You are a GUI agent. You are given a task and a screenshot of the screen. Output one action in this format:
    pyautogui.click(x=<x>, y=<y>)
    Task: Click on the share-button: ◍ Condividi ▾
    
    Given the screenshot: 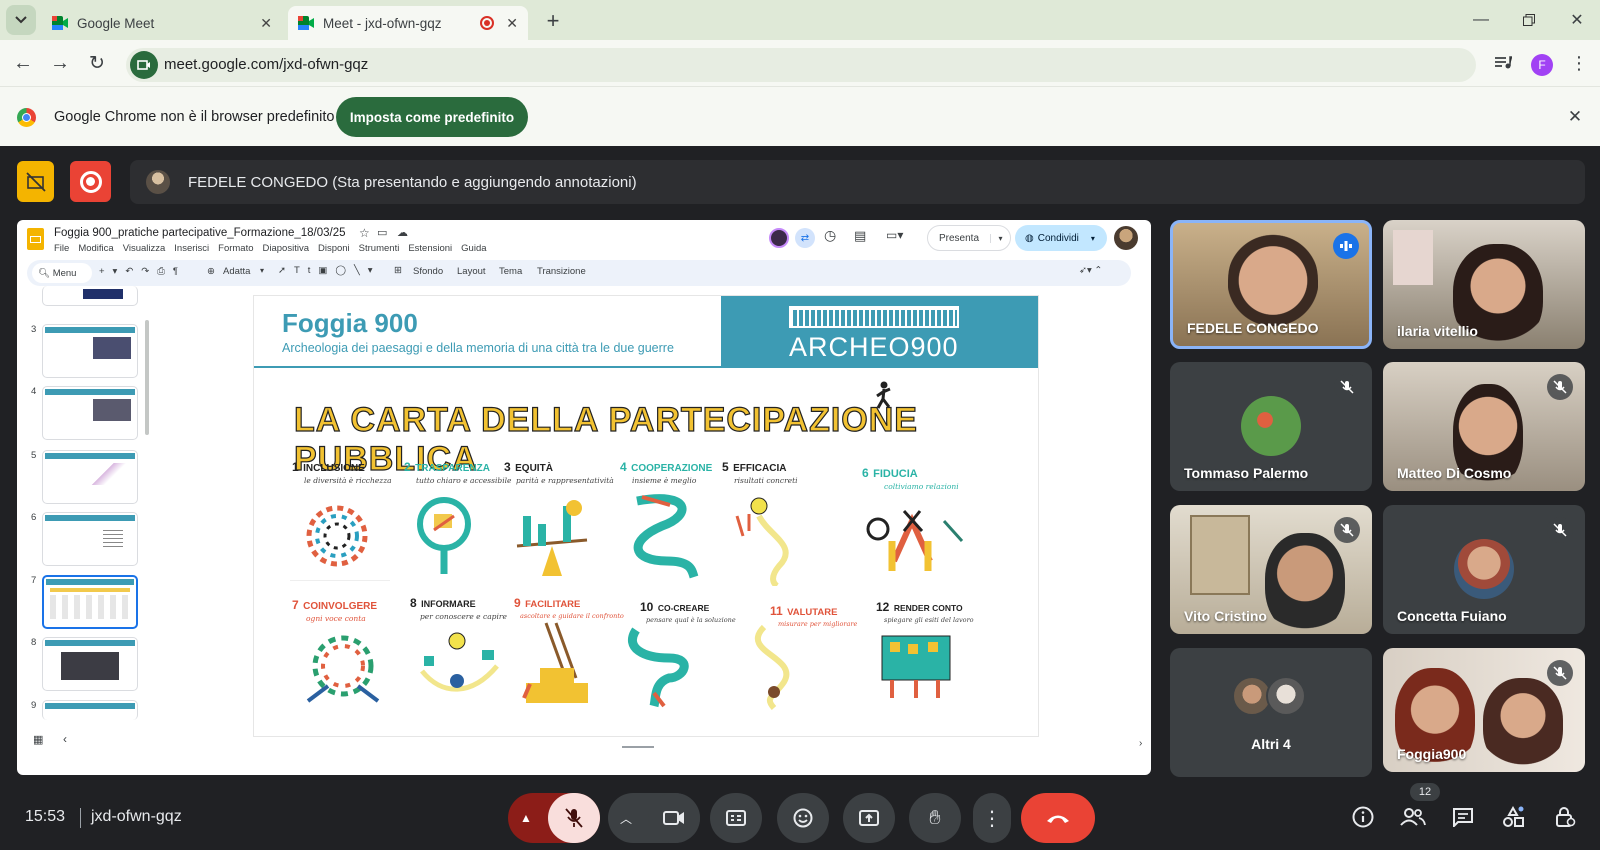 What is the action you would take?
    pyautogui.click(x=1061, y=238)
    